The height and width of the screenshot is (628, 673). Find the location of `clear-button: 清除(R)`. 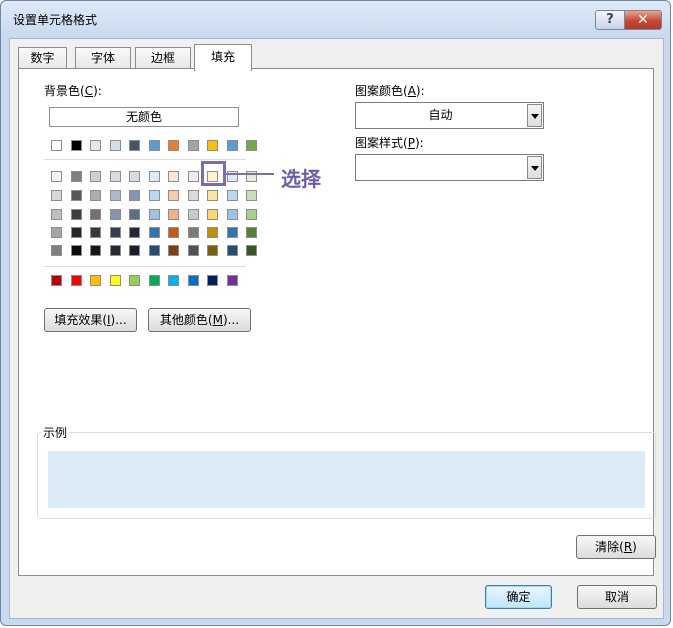

clear-button: 清除(R) is located at coordinates (616, 547).